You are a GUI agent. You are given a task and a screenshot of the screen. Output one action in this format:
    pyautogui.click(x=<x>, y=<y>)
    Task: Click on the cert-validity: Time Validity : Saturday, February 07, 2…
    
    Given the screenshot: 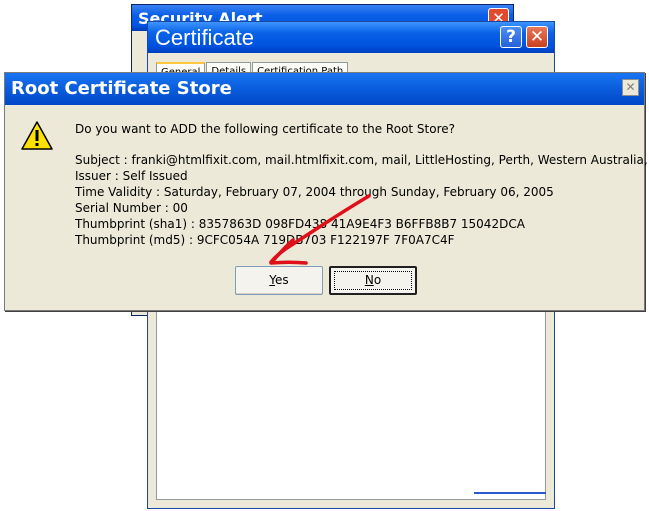 What is the action you would take?
    pyautogui.click(x=314, y=192)
    